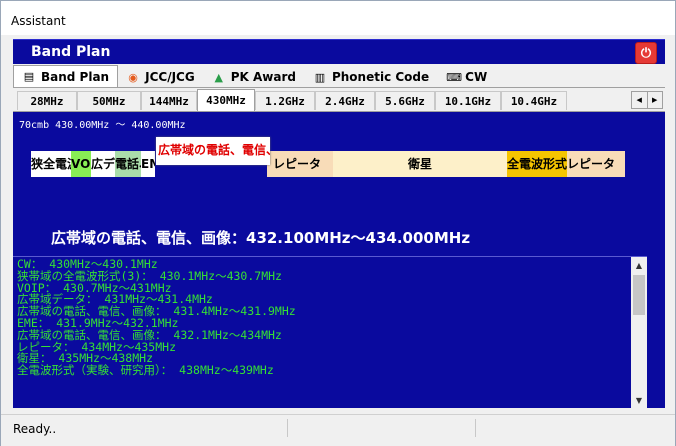 Image resolution: width=676 pixels, height=446 pixels. What do you see at coordinates (35, 429) in the screenshot?
I see `status-text: Ready..` at bounding box center [35, 429].